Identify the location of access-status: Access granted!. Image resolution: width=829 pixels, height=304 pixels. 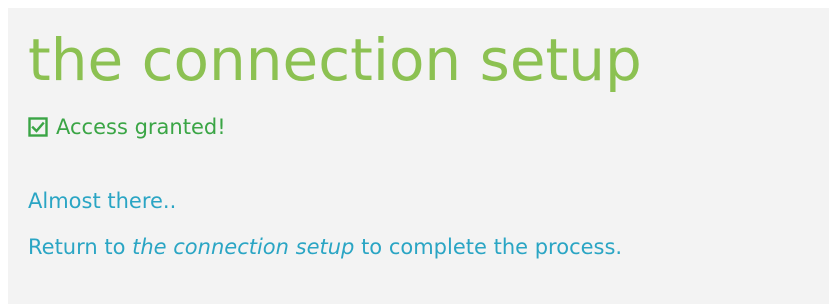
(127, 127).